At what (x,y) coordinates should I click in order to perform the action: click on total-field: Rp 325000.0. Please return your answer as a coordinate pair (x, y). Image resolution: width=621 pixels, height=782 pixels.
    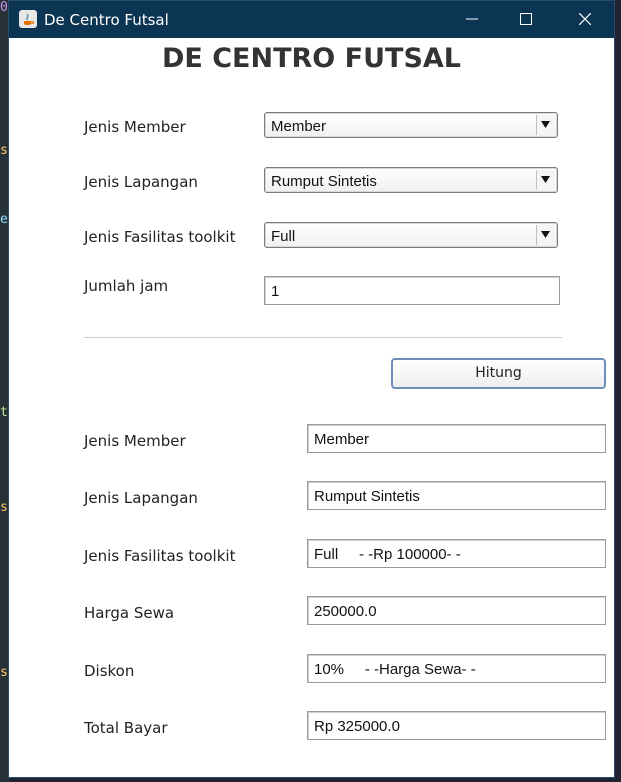
    Looking at the image, I should click on (456, 725).